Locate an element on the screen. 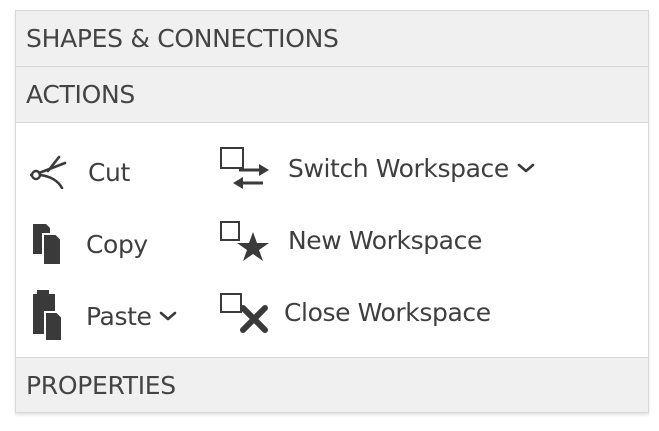 This screenshot has width=659, height=431. section-properties-label: PROPERTIES is located at coordinates (101, 385).